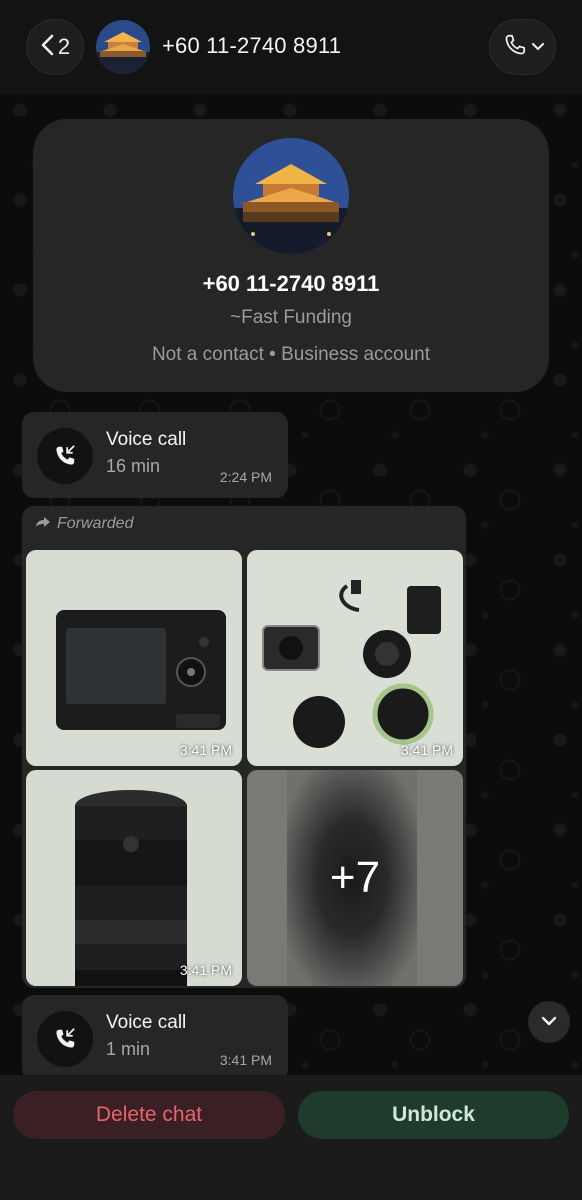 Image resolution: width=582 pixels, height=1200 pixels. I want to click on contact-status: Not a contact • Business account, so click(291, 354).